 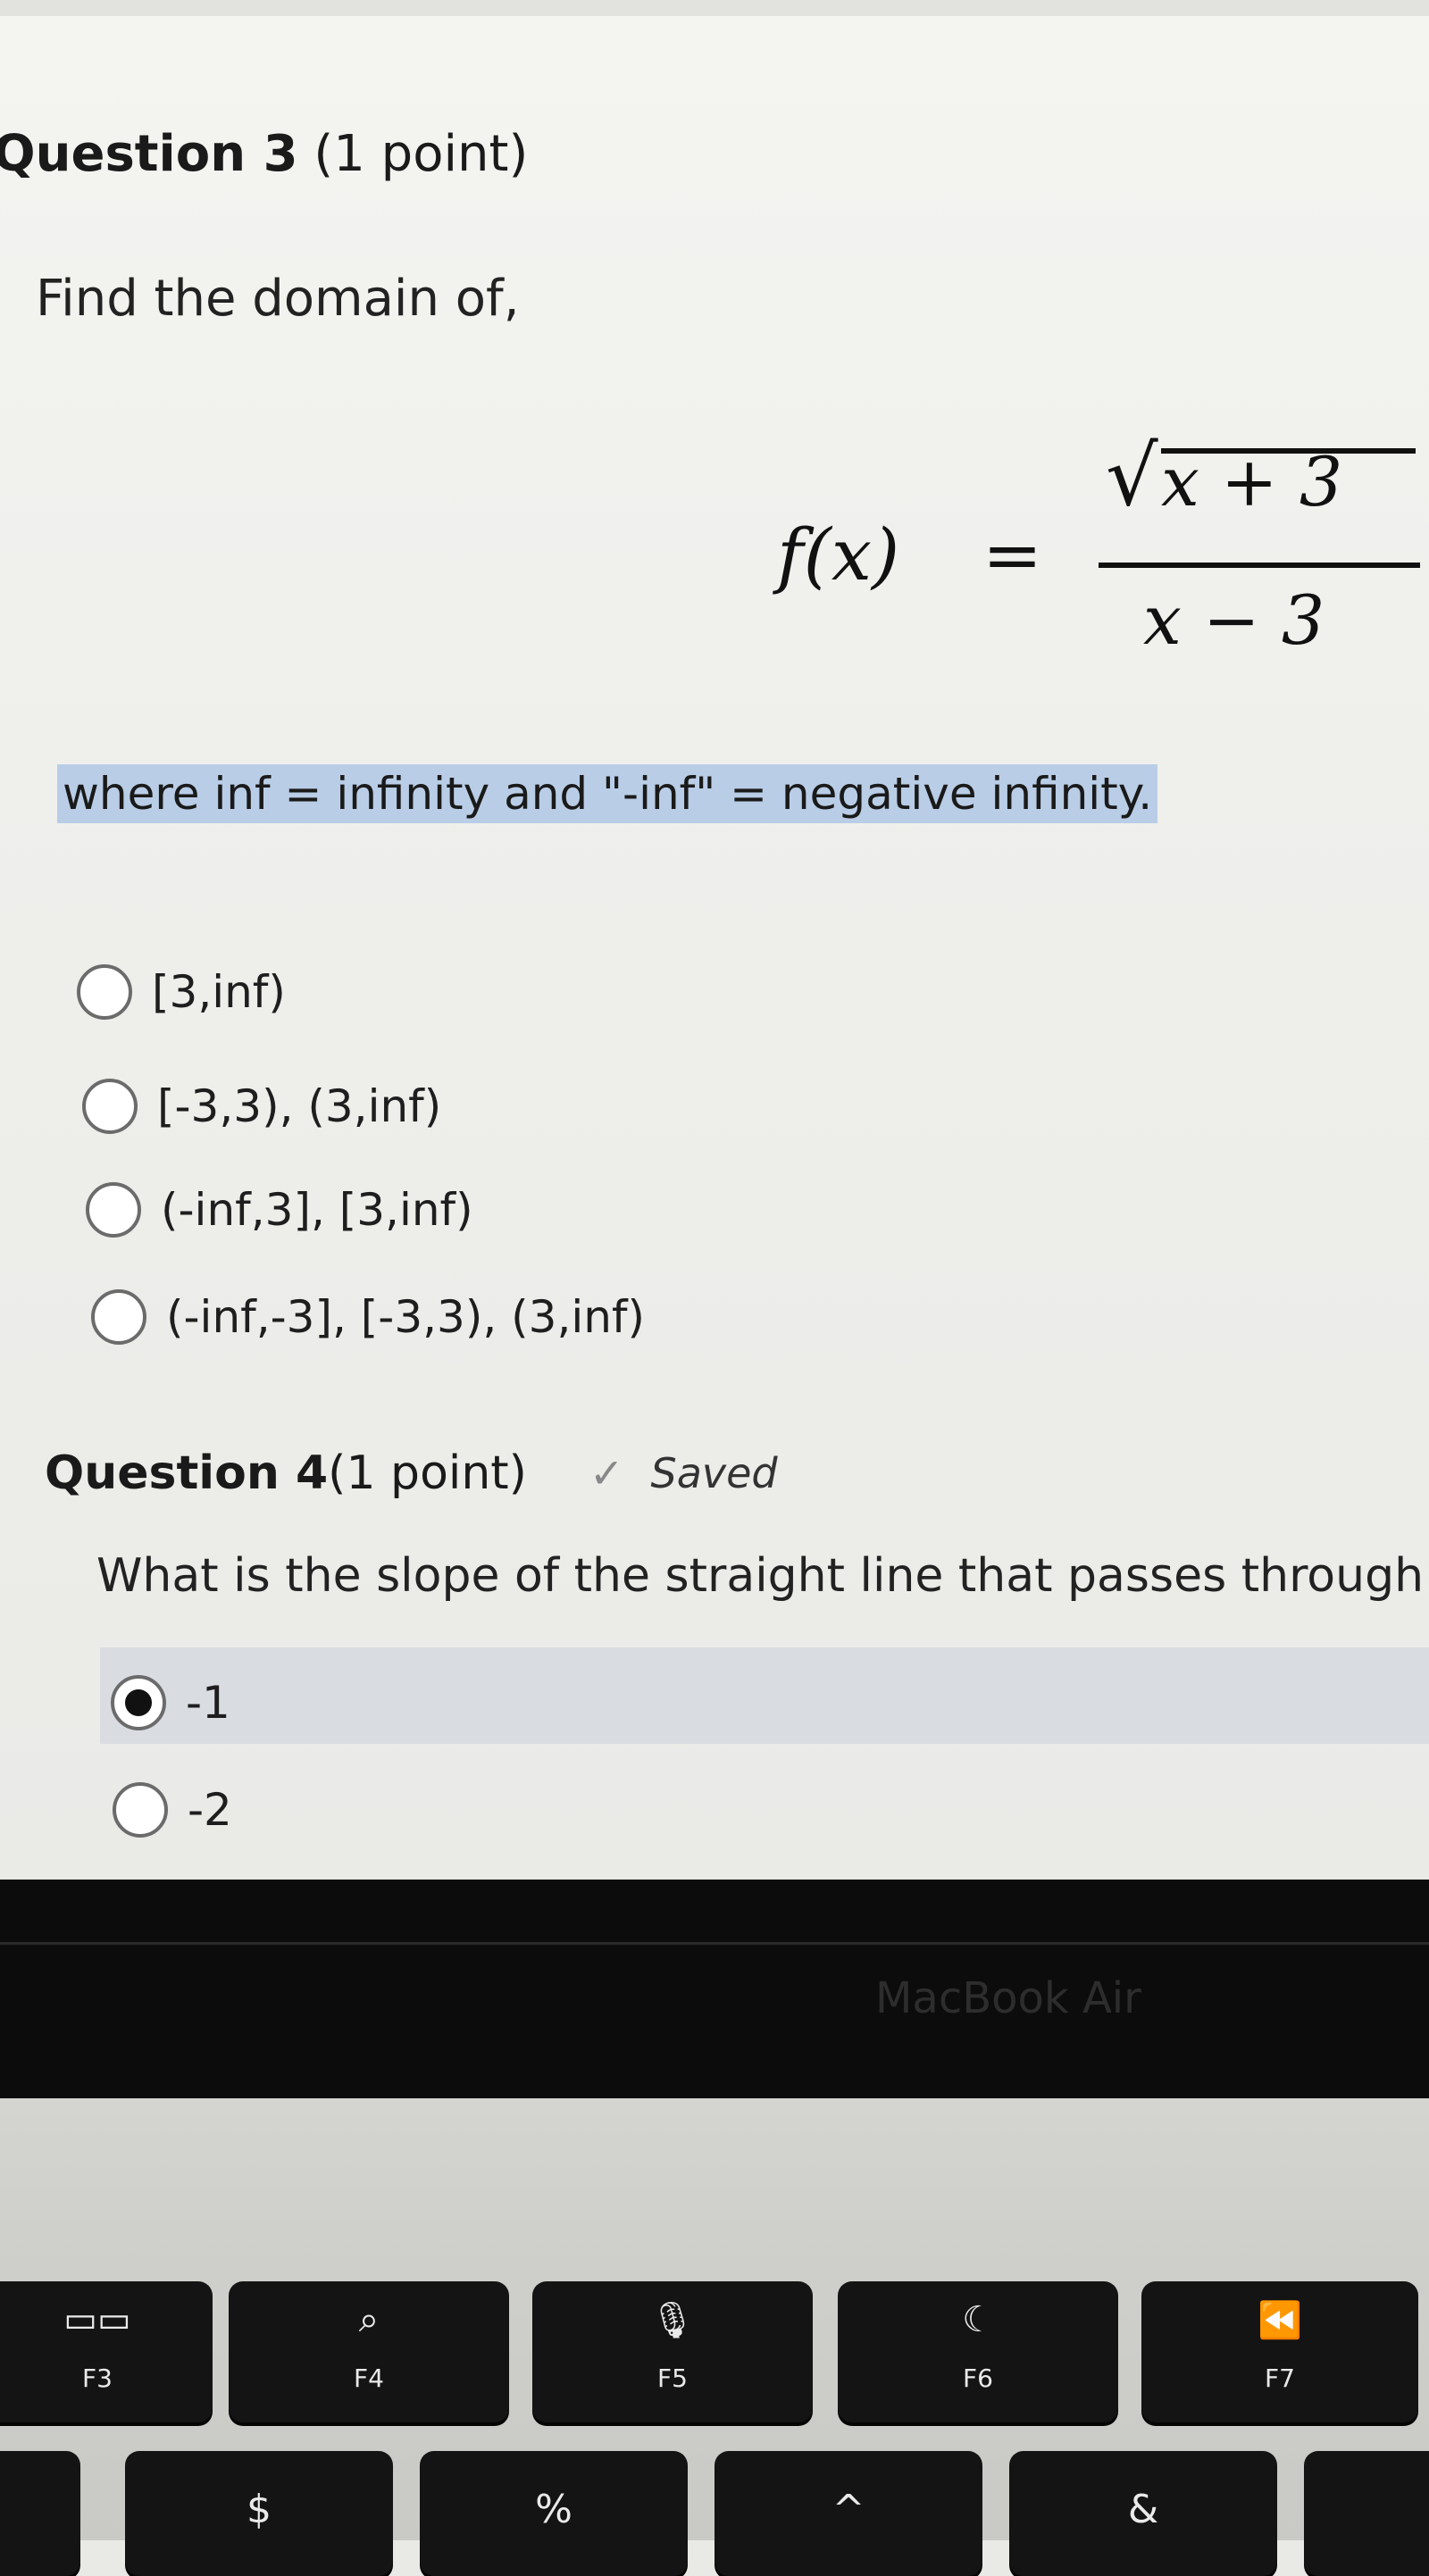 I want to click on sqrt-icon: √, so click(x=1132, y=476).